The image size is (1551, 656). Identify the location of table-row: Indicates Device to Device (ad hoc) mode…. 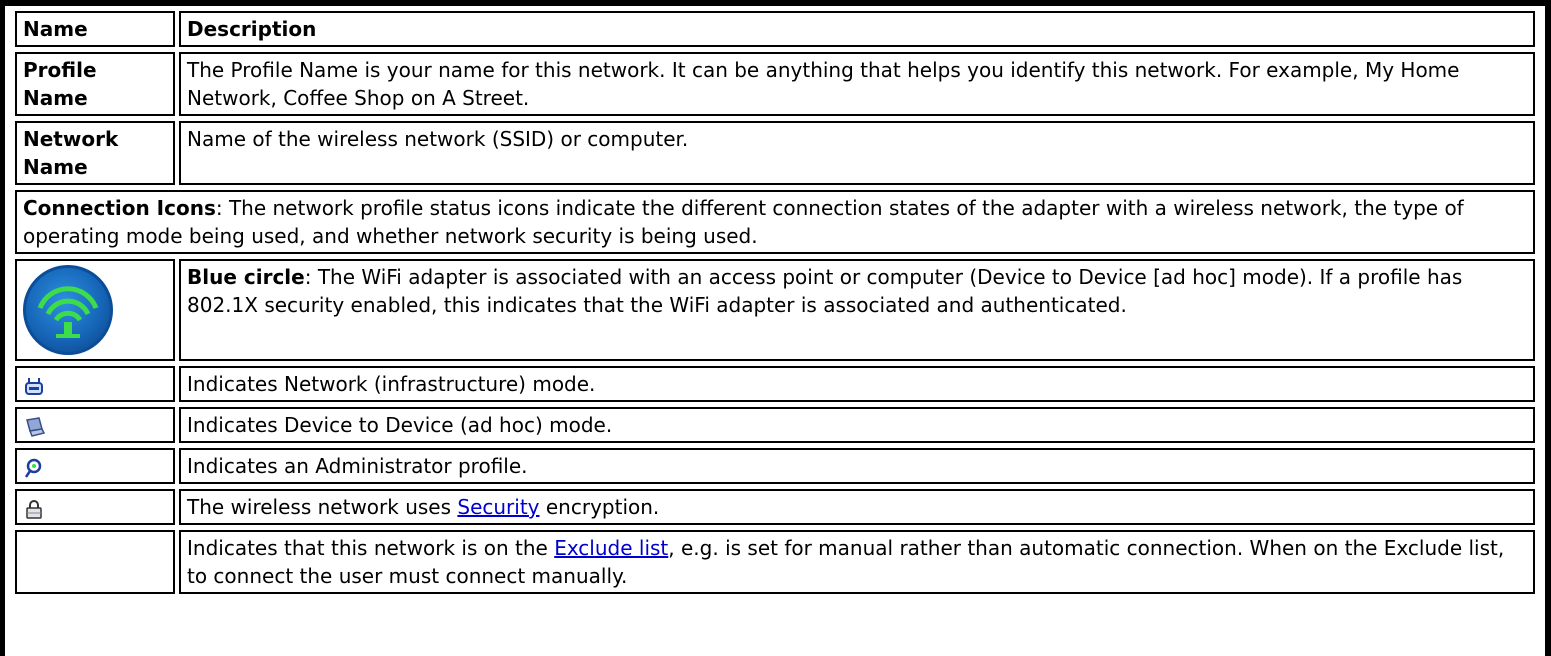
(775, 425).